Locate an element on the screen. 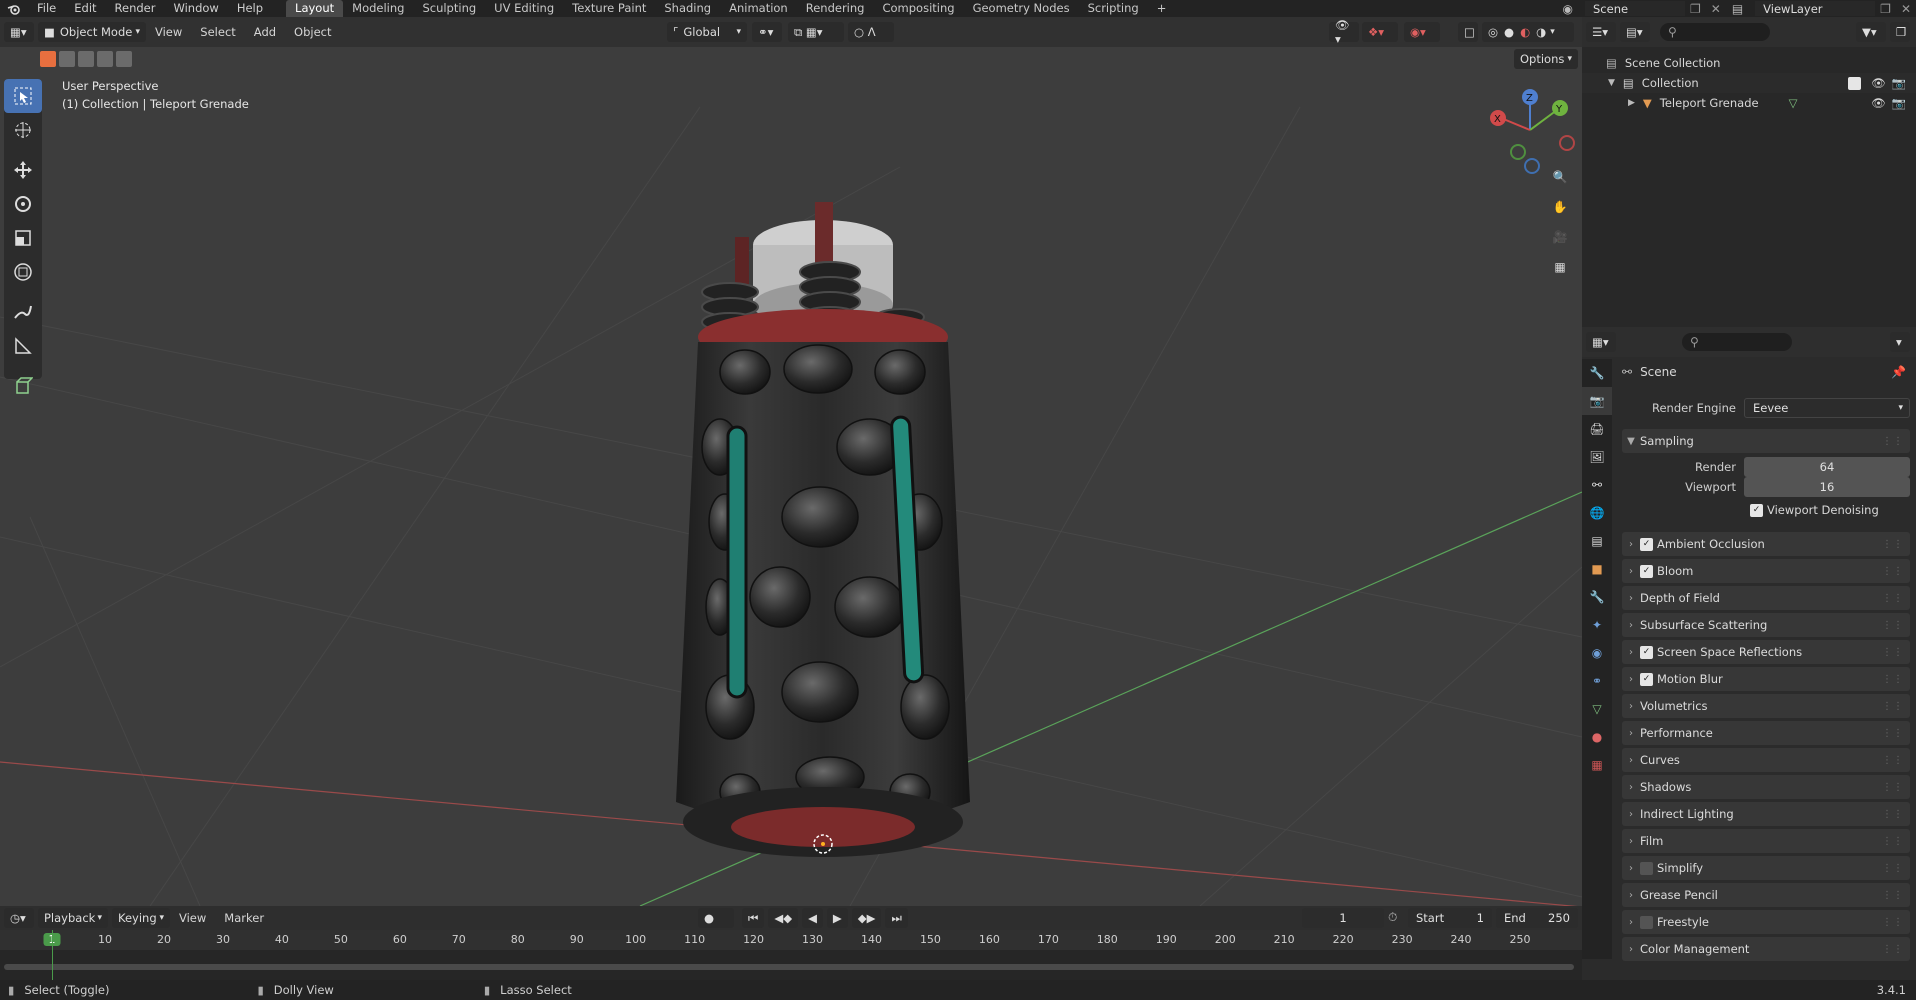 Image resolution: width=1916 pixels, height=1000 pixels. add-workspace-icon: + is located at coordinates (1162, 8).